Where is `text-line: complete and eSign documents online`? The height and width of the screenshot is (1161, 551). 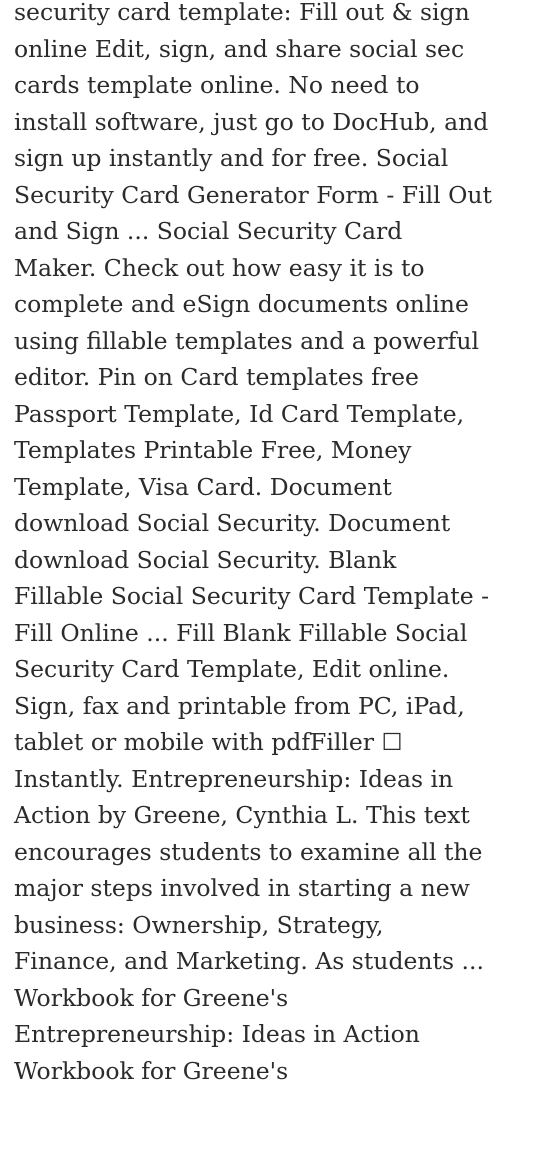
text-line: complete and eSign documents online is located at coordinates (241, 304).